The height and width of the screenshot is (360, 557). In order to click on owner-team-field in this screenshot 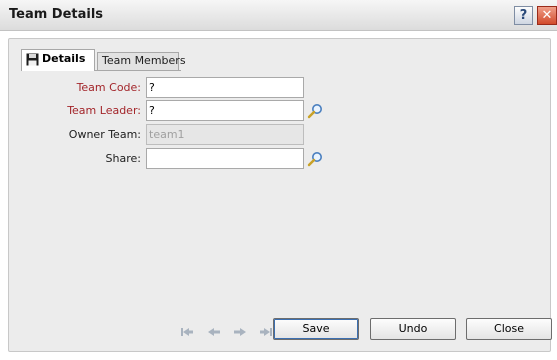, I will do `click(225, 134)`.